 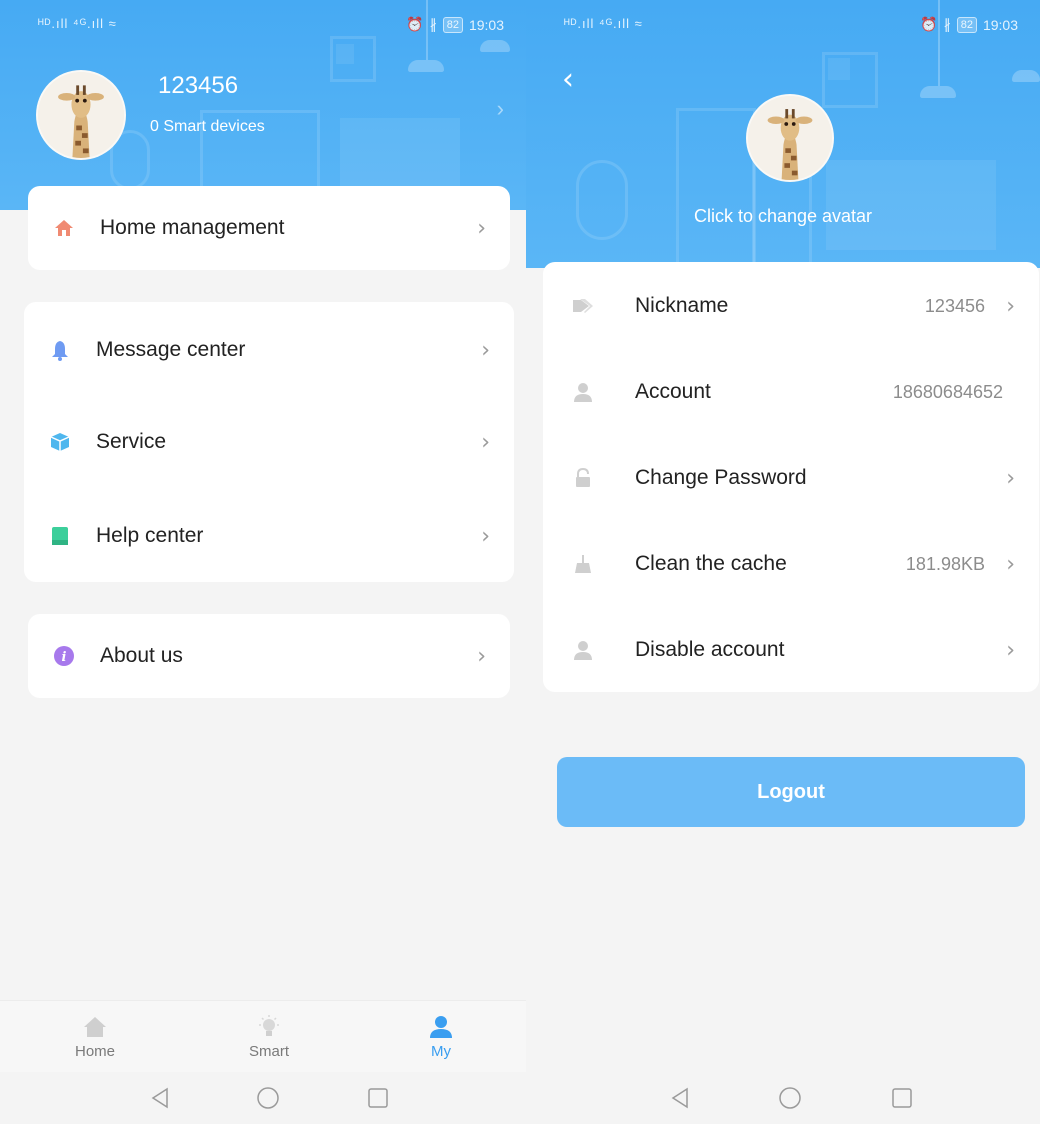 What do you see at coordinates (954, 305) in the screenshot?
I see `nickname-value: 123456` at bounding box center [954, 305].